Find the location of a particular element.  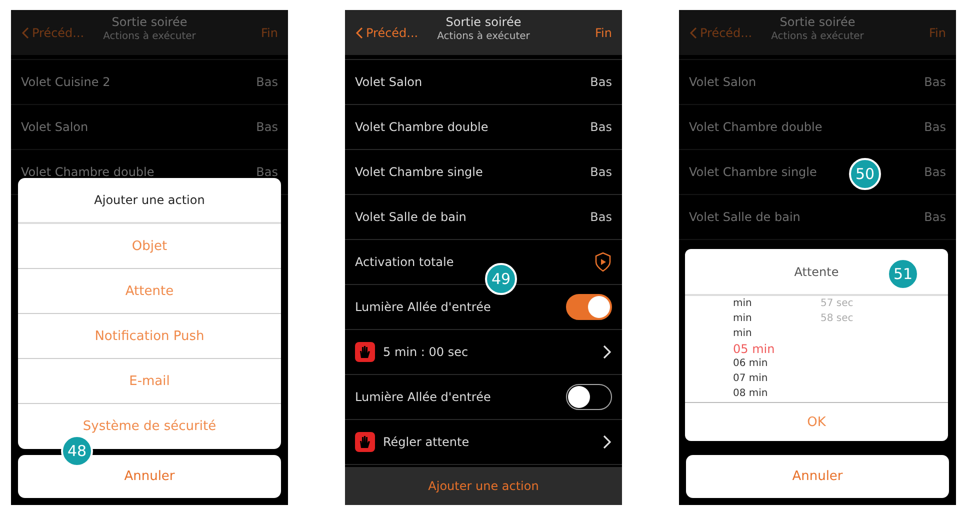

add-action-button: Ajouter une action is located at coordinates (483, 486).